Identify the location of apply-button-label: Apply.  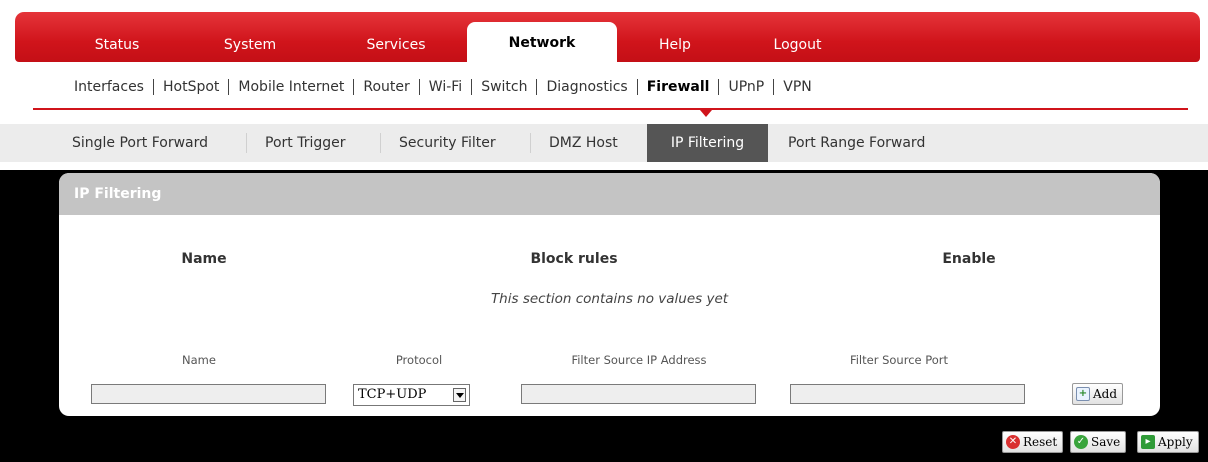
(1175, 442).